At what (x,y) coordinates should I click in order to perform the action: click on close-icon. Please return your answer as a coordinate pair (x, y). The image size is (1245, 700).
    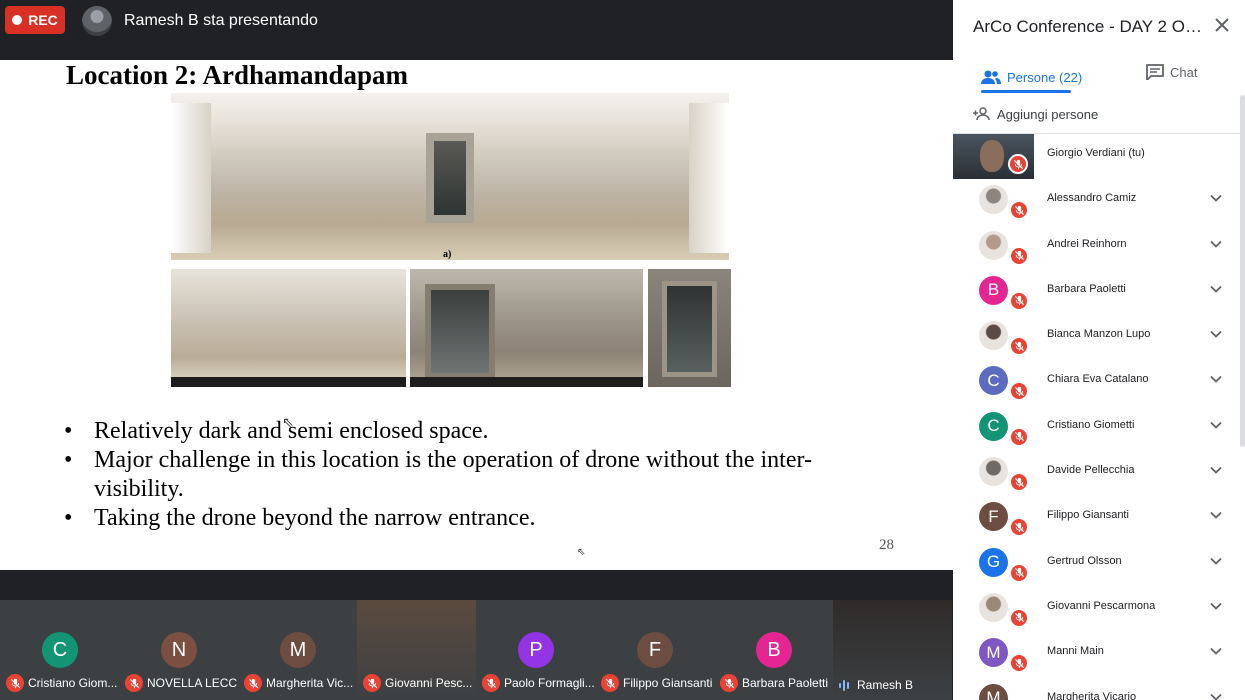
    Looking at the image, I should click on (1222, 25).